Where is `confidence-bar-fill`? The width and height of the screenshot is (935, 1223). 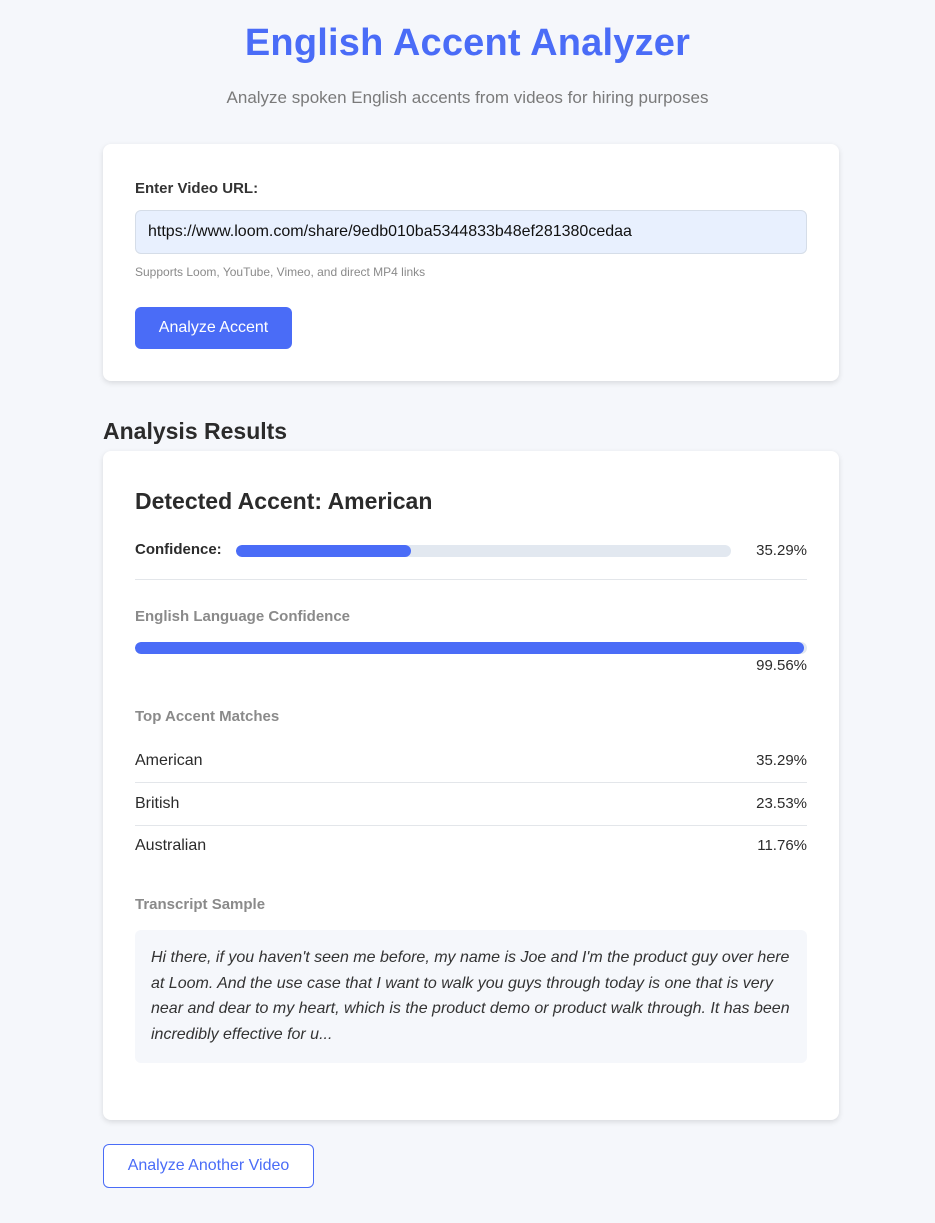
confidence-bar-fill is located at coordinates (323, 551).